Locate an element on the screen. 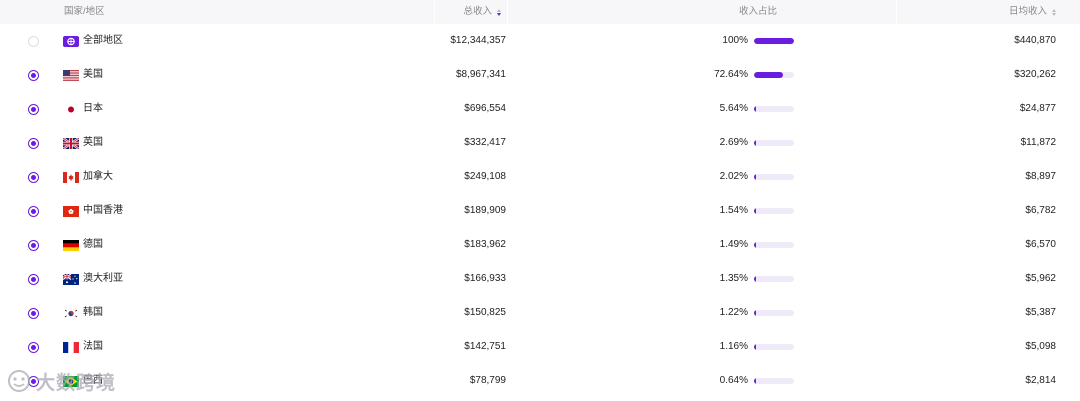  daily-revenue: $5,387 is located at coordinates (1040, 312).